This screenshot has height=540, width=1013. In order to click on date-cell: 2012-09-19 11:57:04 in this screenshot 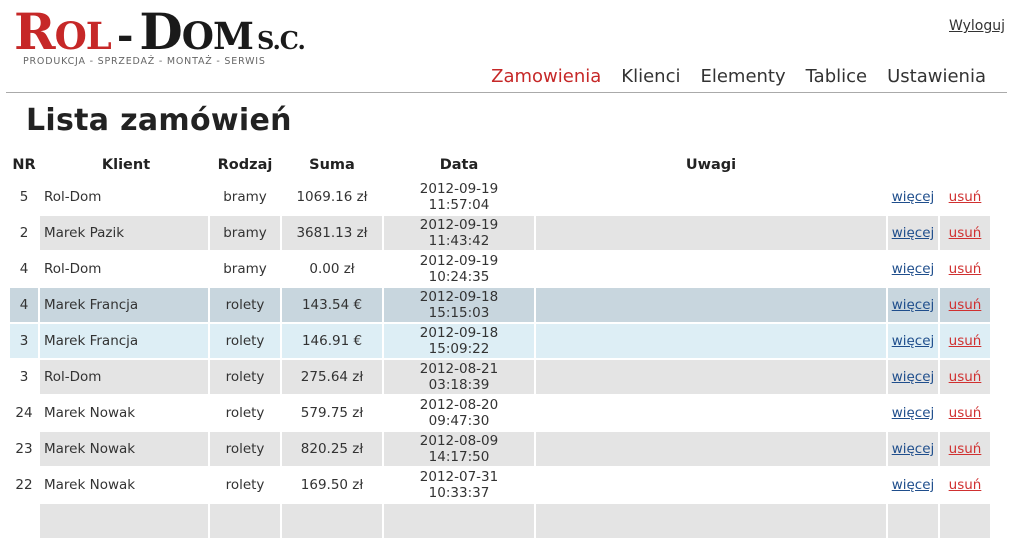, I will do `click(459, 197)`.